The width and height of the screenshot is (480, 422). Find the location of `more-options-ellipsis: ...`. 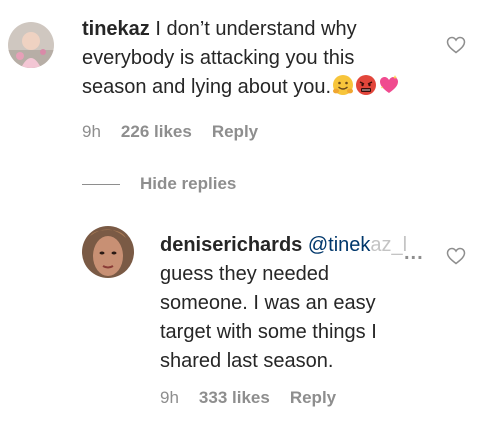

more-options-ellipsis: ... is located at coordinates (414, 253).